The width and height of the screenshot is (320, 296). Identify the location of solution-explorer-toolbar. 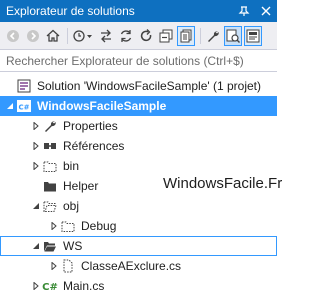
(138, 36).